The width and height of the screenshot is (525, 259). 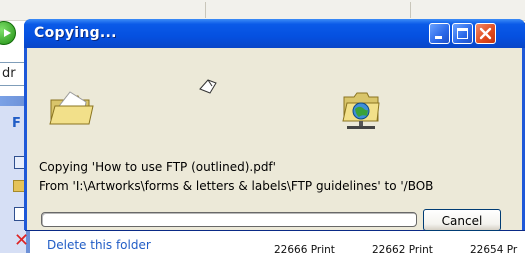 I want to click on cancel-button: Cancel, so click(x=462, y=220).